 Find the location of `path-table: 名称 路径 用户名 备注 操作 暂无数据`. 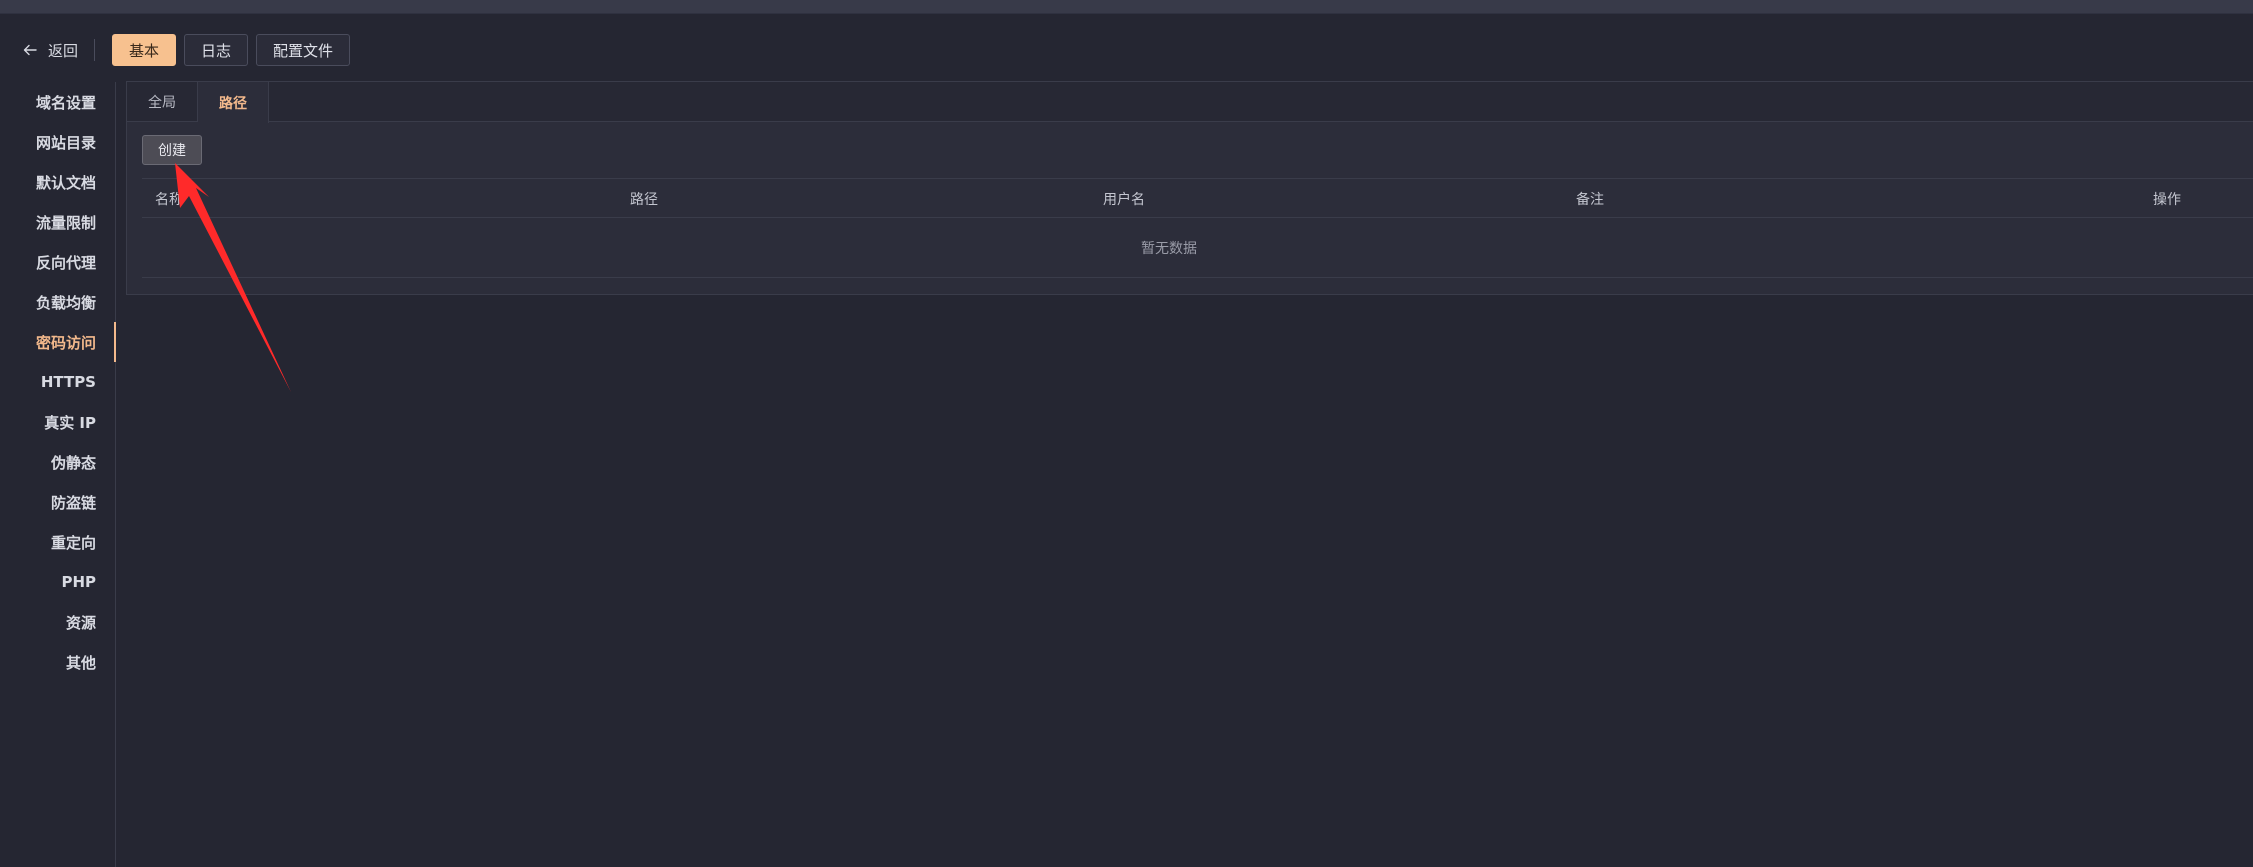

path-table: 名称 路径 用户名 备注 操作 暂无数据 is located at coordinates (1197, 228).